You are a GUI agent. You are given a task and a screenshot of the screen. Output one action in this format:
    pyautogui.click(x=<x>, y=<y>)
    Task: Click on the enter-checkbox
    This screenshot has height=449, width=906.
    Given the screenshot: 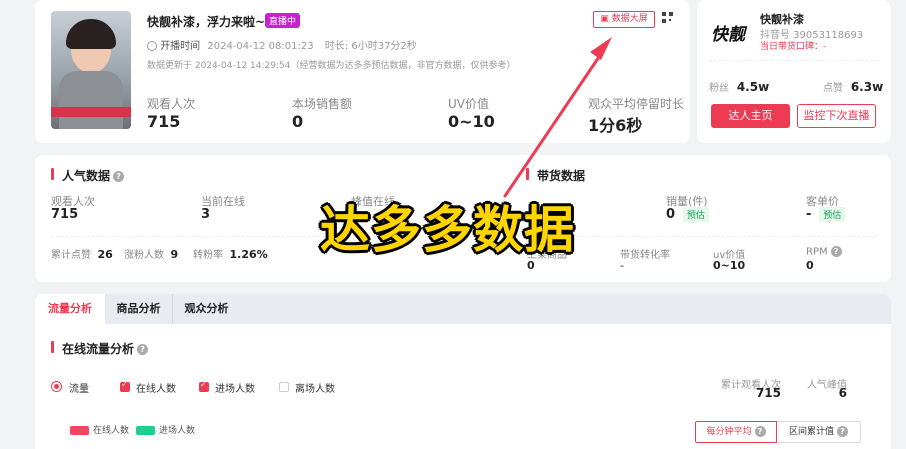 What is the action you would take?
    pyautogui.click(x=204, y=386)
    